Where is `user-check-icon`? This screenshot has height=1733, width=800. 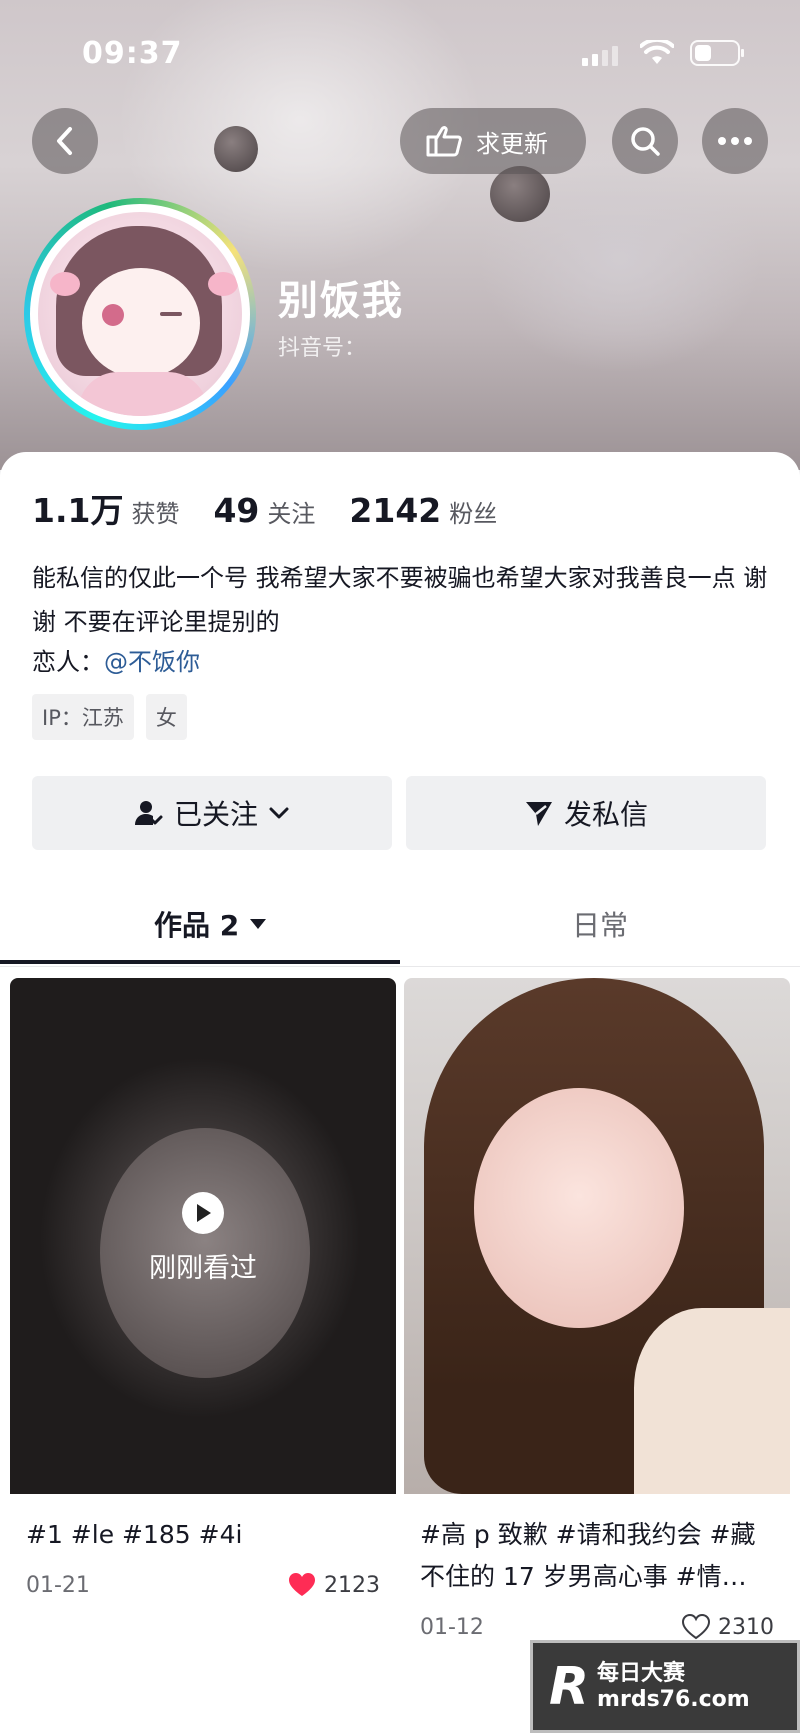 user-check-icon is located at coordinates (148, 813).